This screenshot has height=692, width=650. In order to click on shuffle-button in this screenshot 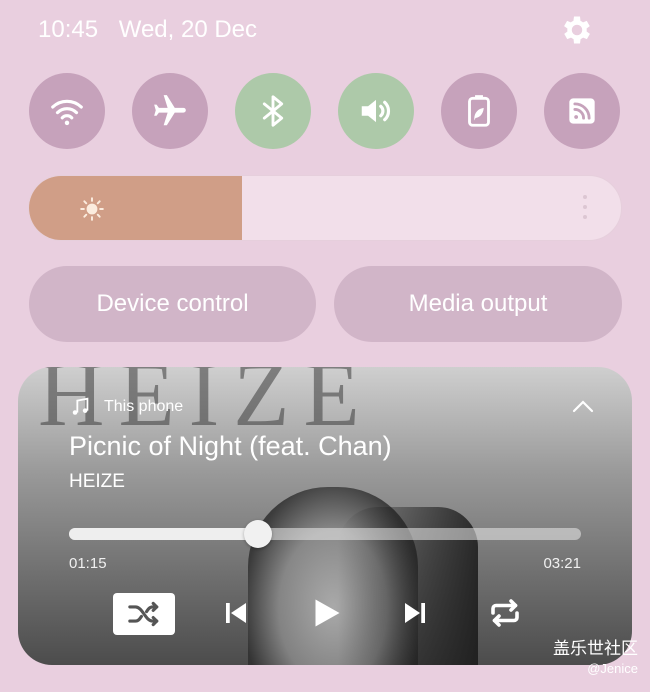, I will do `click(144, 614)`.